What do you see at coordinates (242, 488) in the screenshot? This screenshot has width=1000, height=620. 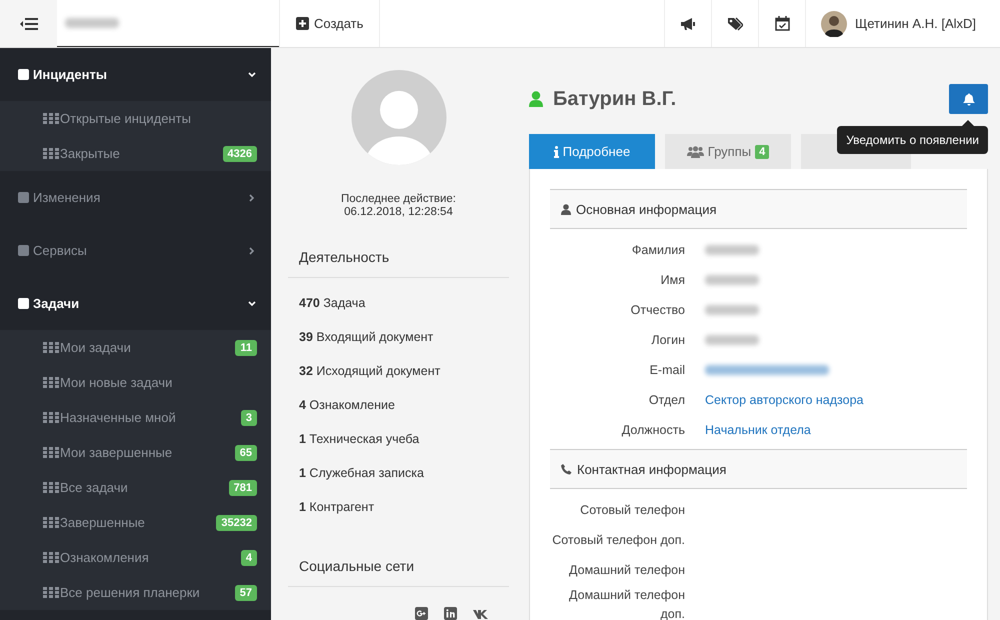 I see `count-badge: 781` at bounding box center [242, 488].